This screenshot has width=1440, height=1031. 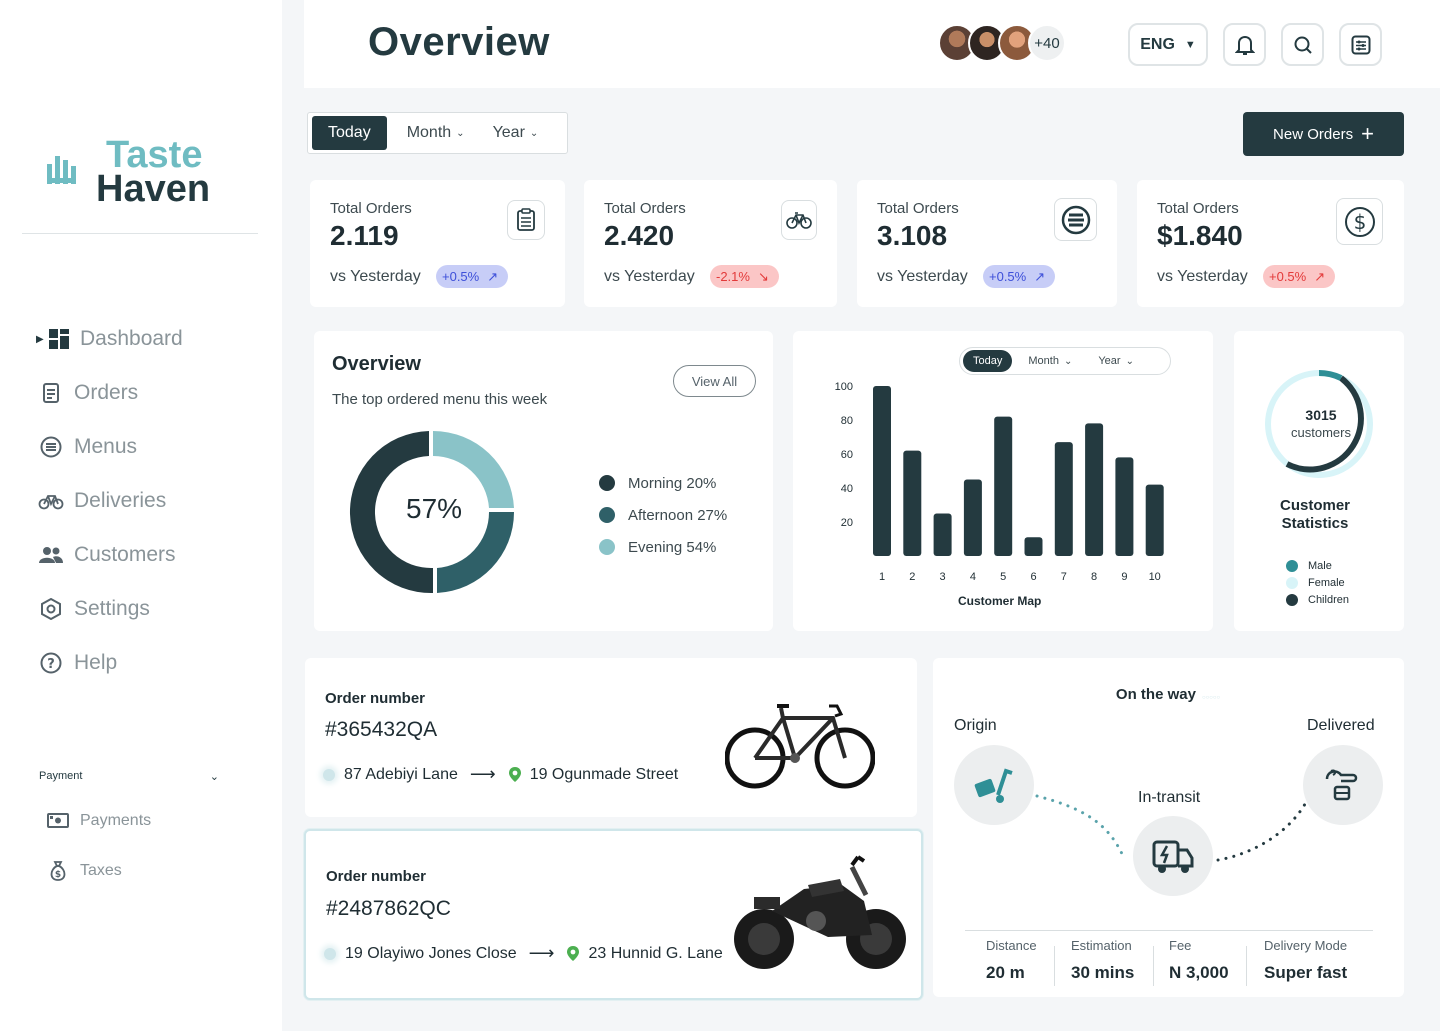 I want to click on detail-key: Fee, so click(x=1180, y=945).